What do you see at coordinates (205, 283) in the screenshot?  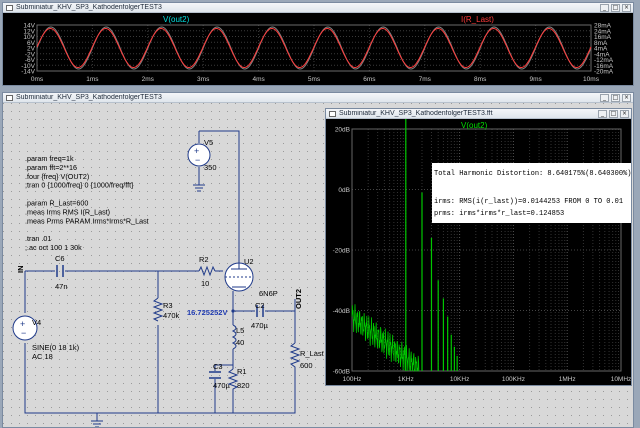 I see `r2-value: 10` at bounding box center [205, 283].